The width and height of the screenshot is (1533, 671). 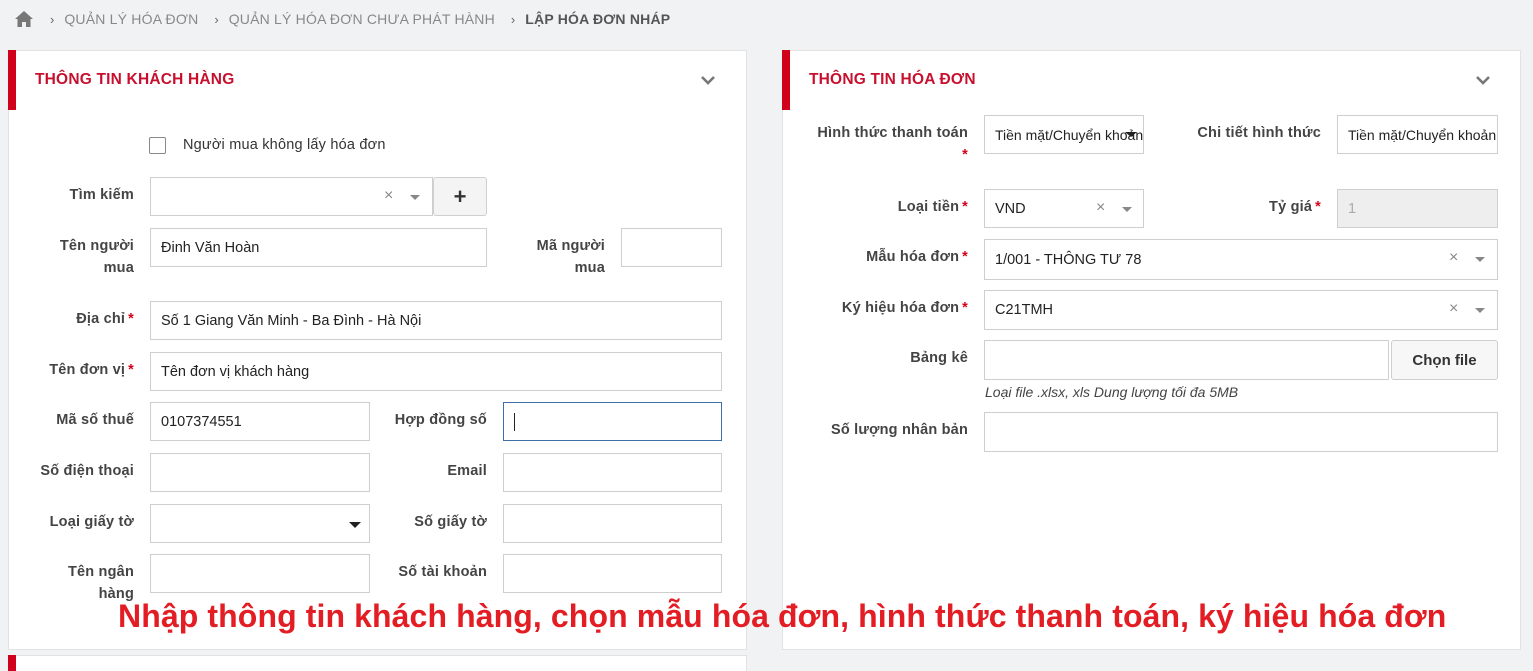 What do you see at coordinates (1417, 208) in the screenshot?
I see `exchange-rate-input: 1` at bounding box center [1417, 208].